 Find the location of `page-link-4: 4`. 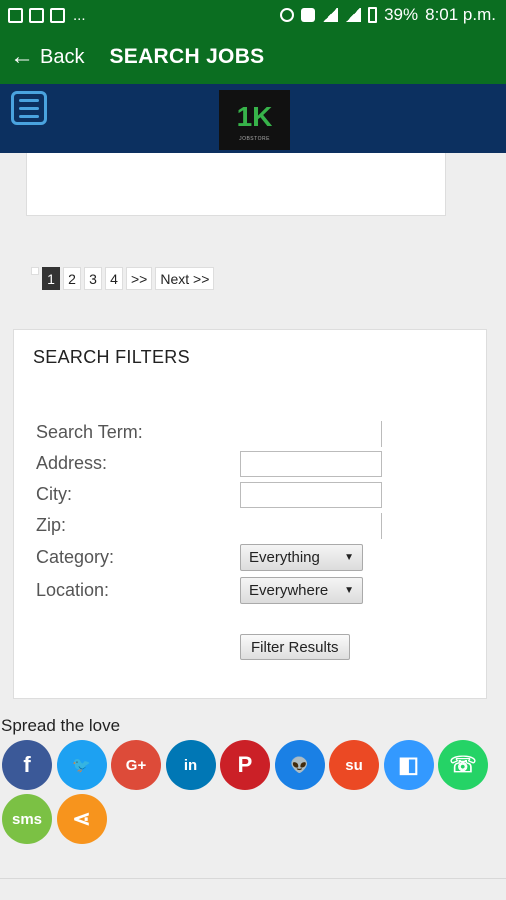

page-link-4: 4 is located at coordinates (114, 278).